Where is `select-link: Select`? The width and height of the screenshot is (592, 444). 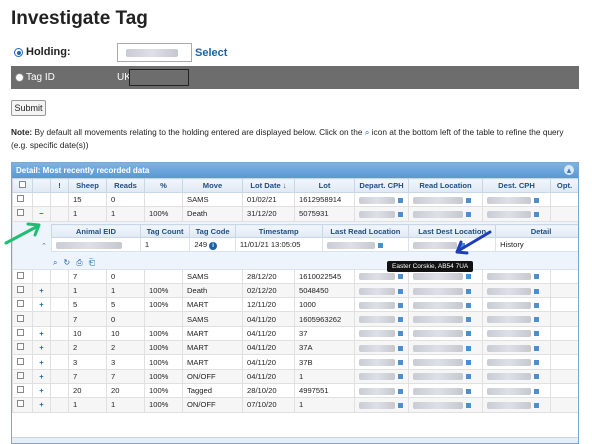 select-link: Select is located at coordinates (211, 53).